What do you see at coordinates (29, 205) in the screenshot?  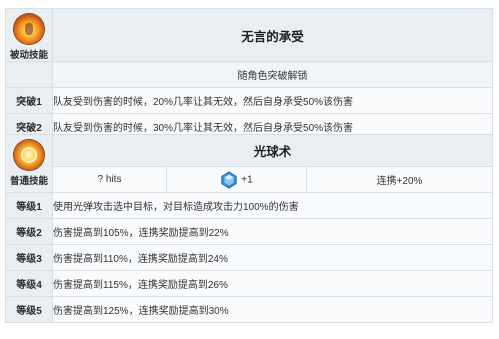 I see `level-label: 等级1` at bounding box center [29, 205].